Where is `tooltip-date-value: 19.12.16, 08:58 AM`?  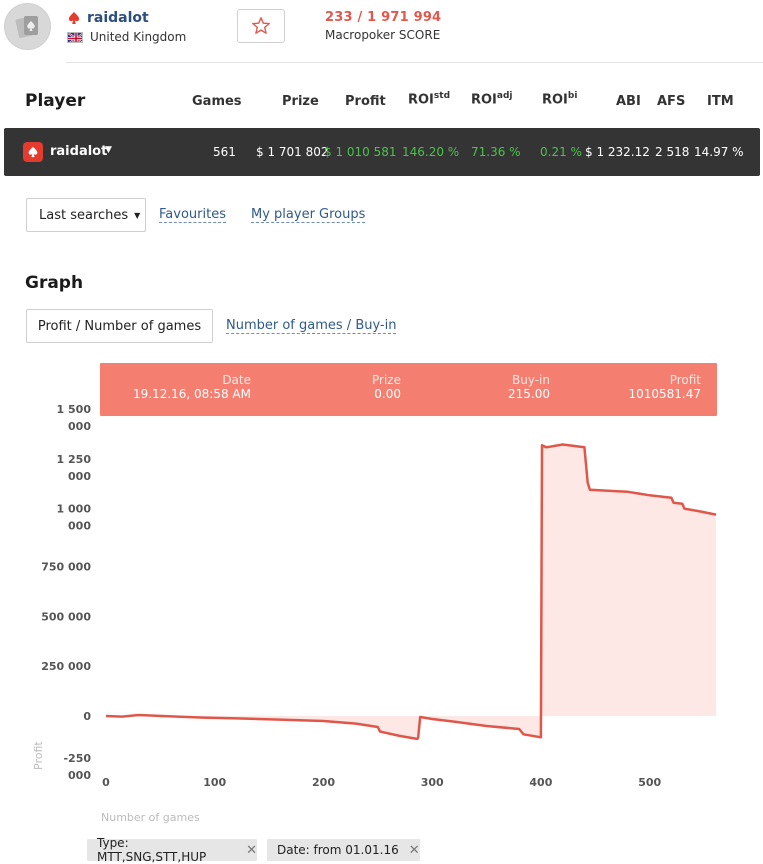 tooltip-date-value: 19.12.16, 08:58 AM is located at coordinates (191, 394).